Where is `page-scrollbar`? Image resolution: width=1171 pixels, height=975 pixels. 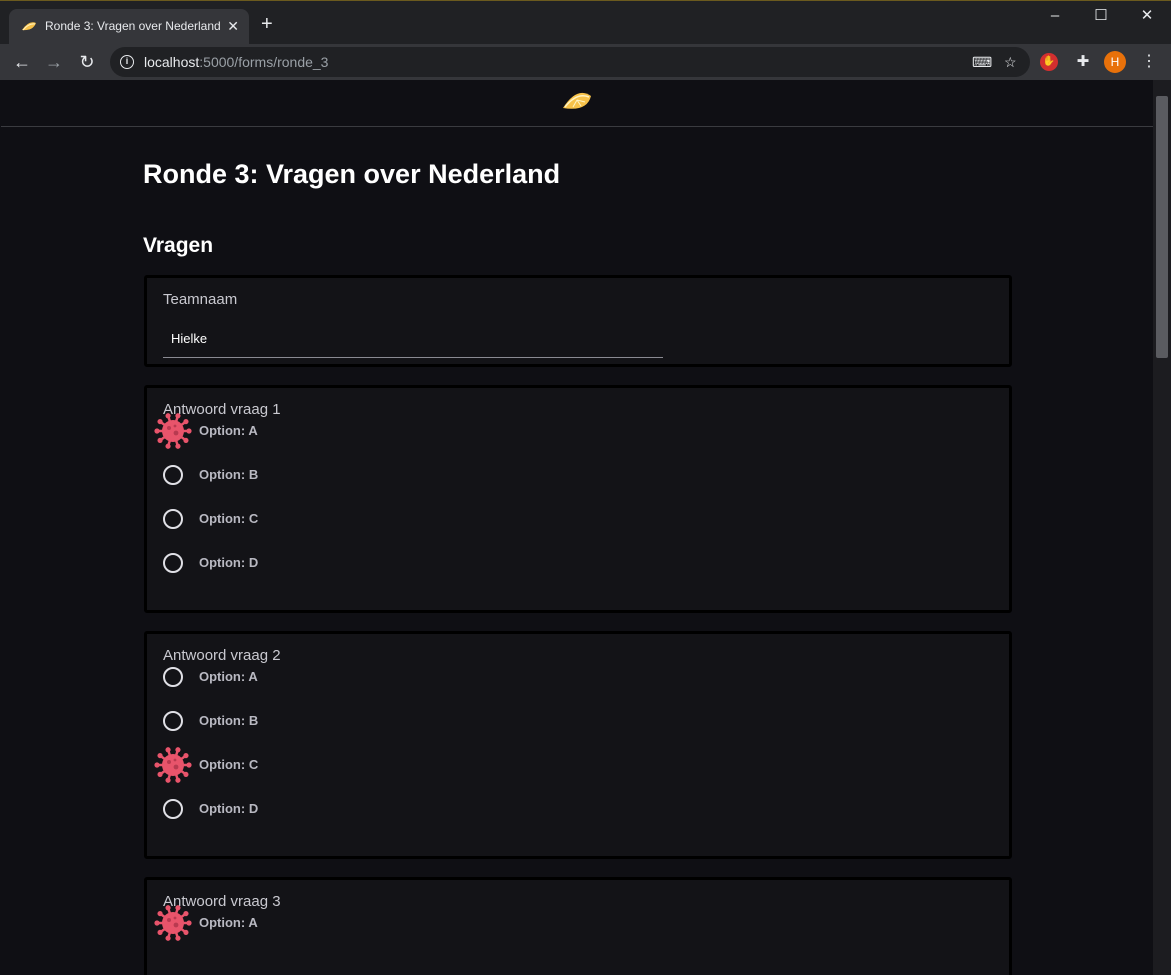 page-scrollbar is located at coordinates (1162, 527).